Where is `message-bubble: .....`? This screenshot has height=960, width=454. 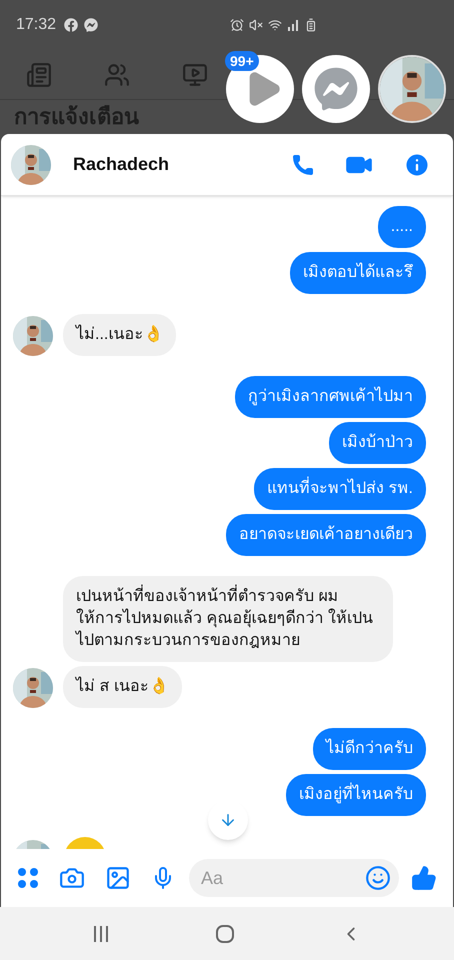
message-bubble: ..... is located at coordinates (402, 227).